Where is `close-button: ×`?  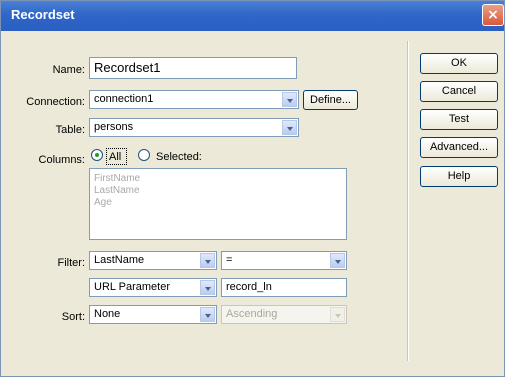
close-button: × is located at coordinates (493, 15).